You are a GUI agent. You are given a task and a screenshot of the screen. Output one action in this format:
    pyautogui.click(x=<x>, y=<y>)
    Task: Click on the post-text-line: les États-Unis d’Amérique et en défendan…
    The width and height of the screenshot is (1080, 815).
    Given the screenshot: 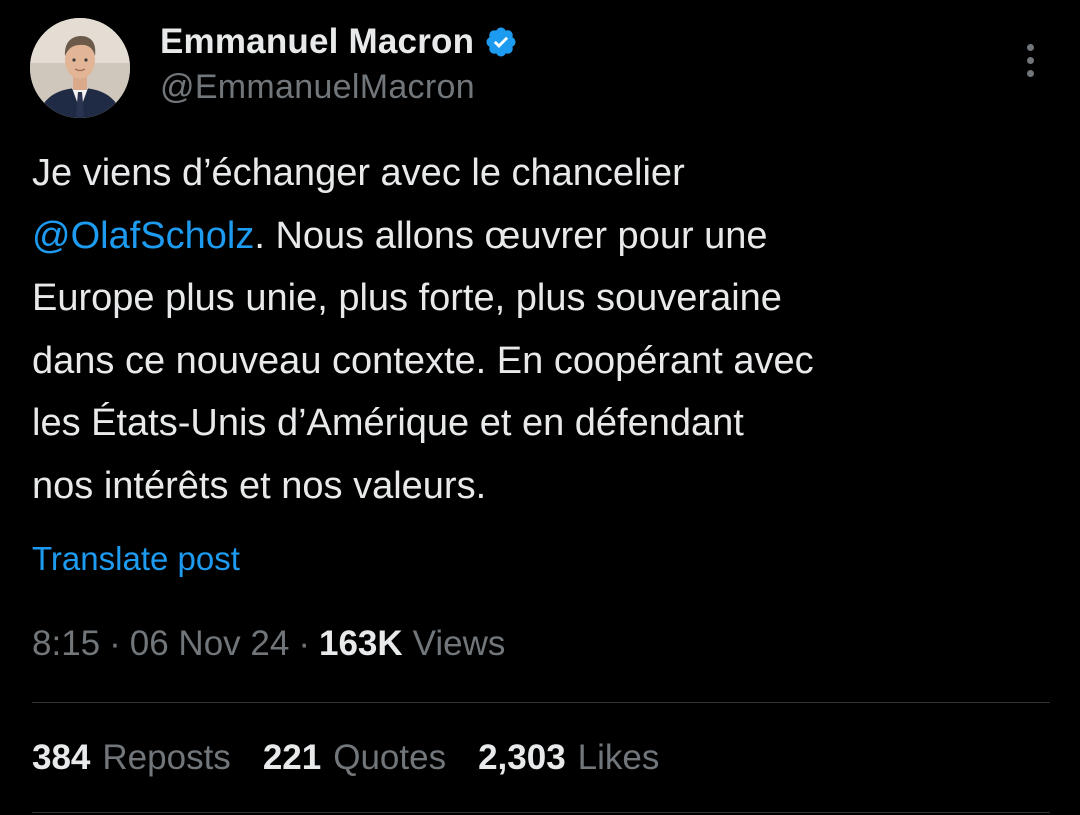 What is the action you would take?
    pyautogui.click(x=388, y=423)
    